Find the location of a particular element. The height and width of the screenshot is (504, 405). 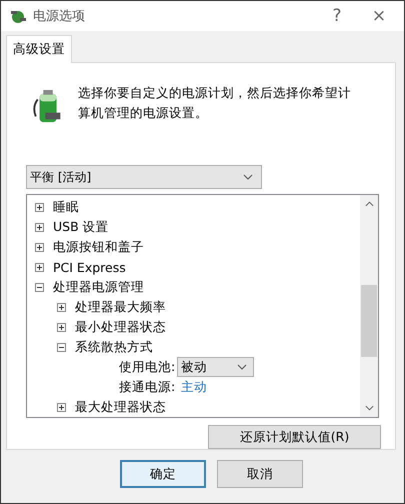

tree-item: 处理器电源管理 is located at coordinates (98, 287).